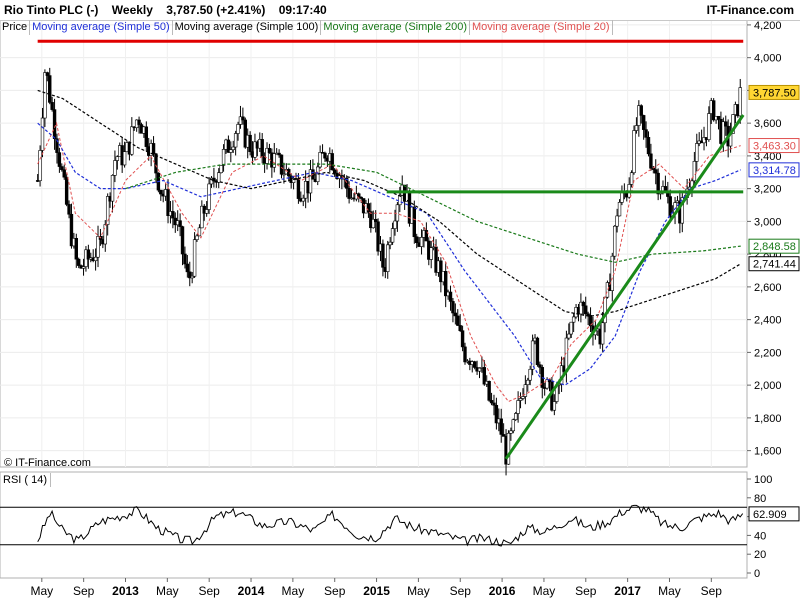 Image resolution: width=800 pixels, height=600 pixels. What do you see at coordinates (768, 288) in the screenshot?
I see `y-tick-label: 2,600` at bounding box center [768, 288].